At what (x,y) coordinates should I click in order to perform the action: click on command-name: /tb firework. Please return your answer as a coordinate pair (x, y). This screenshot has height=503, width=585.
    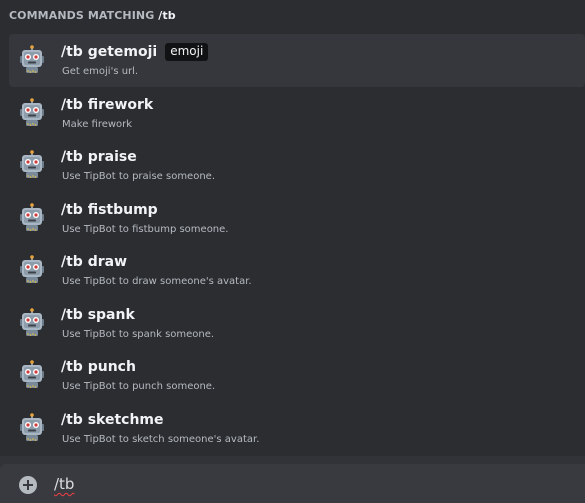
    Looking at the image, I should click on (107, 104).